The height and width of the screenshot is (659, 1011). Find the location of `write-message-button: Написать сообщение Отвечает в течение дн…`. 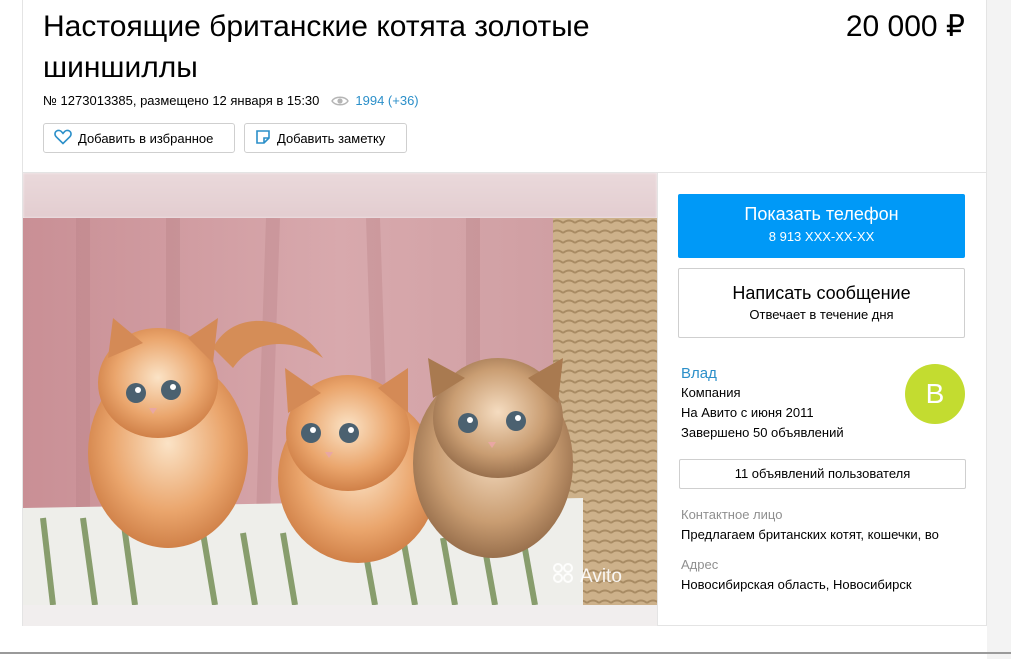

write-message-button: Написать сообщение Отвечает в течение дн… is located at coordinates (821, 303).